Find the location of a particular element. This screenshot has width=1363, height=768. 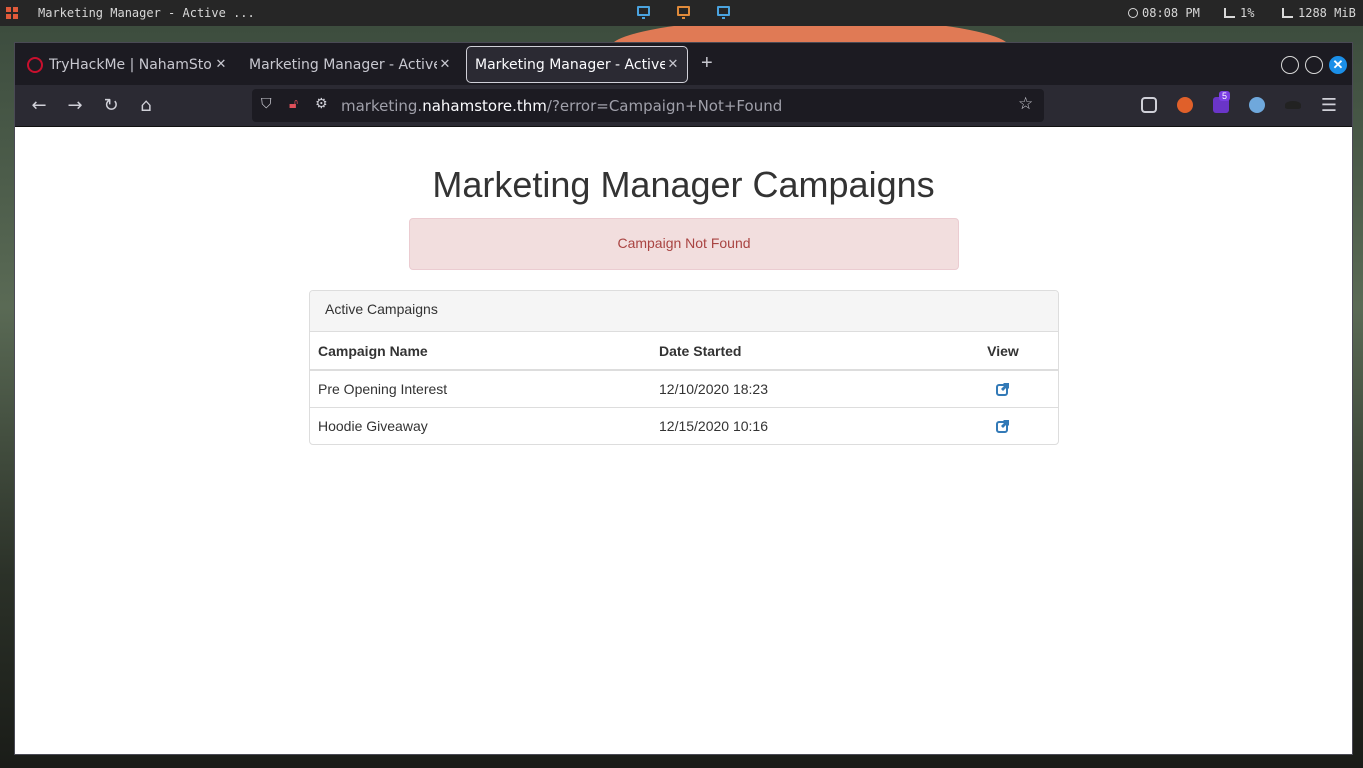

cpu-chart-icon is located at coordinates (1229, 13).